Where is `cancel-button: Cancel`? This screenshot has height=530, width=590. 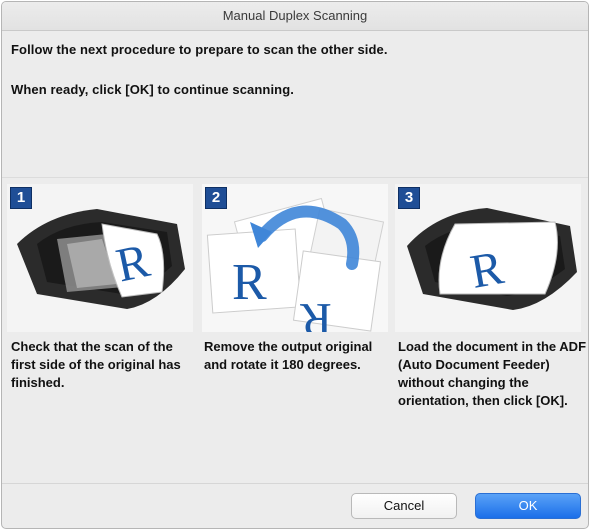
cancel-button: Cancel is located at coordinates (404, 506).